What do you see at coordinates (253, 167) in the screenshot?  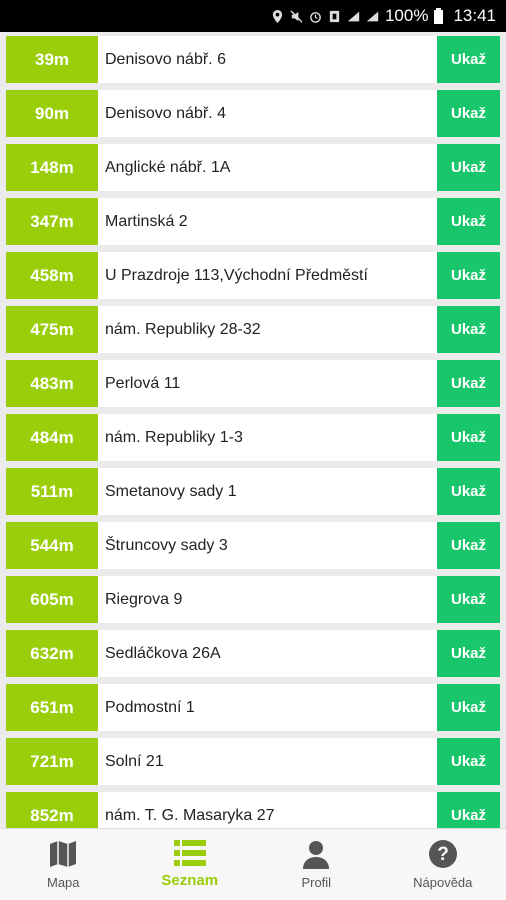 I see `list-item: 148m Anglické nábř. 1A Ukaž` at bounding box center [253, 167].